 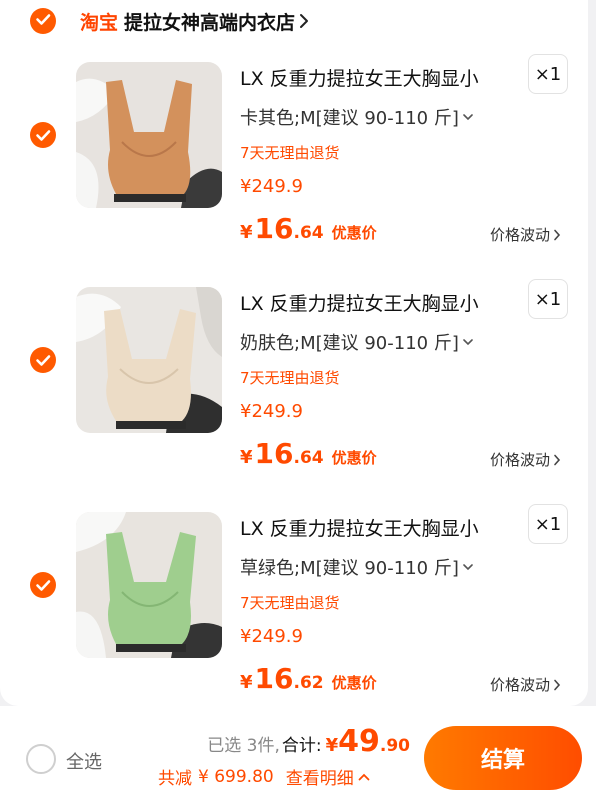 What do you see at coordinates (301, 746) in the screenshot?
I see `total-label: 合计:` at bounding box center [301, 746].